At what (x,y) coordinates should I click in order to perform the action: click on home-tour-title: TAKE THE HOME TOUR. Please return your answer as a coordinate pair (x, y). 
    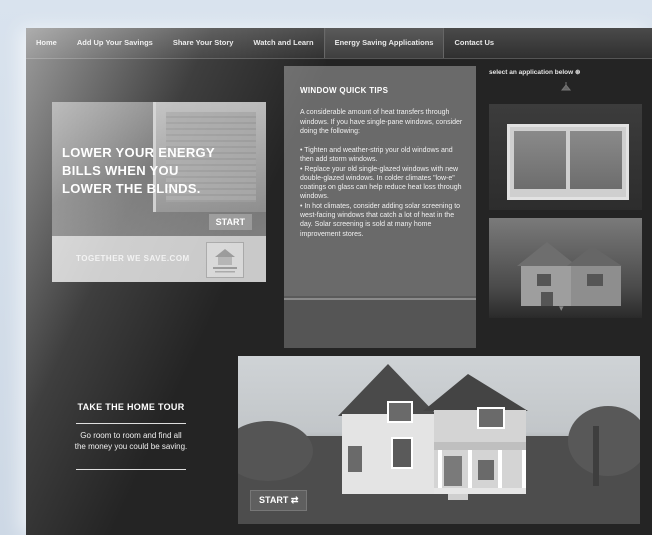
    Looking at the image, I should click on (131, 407).